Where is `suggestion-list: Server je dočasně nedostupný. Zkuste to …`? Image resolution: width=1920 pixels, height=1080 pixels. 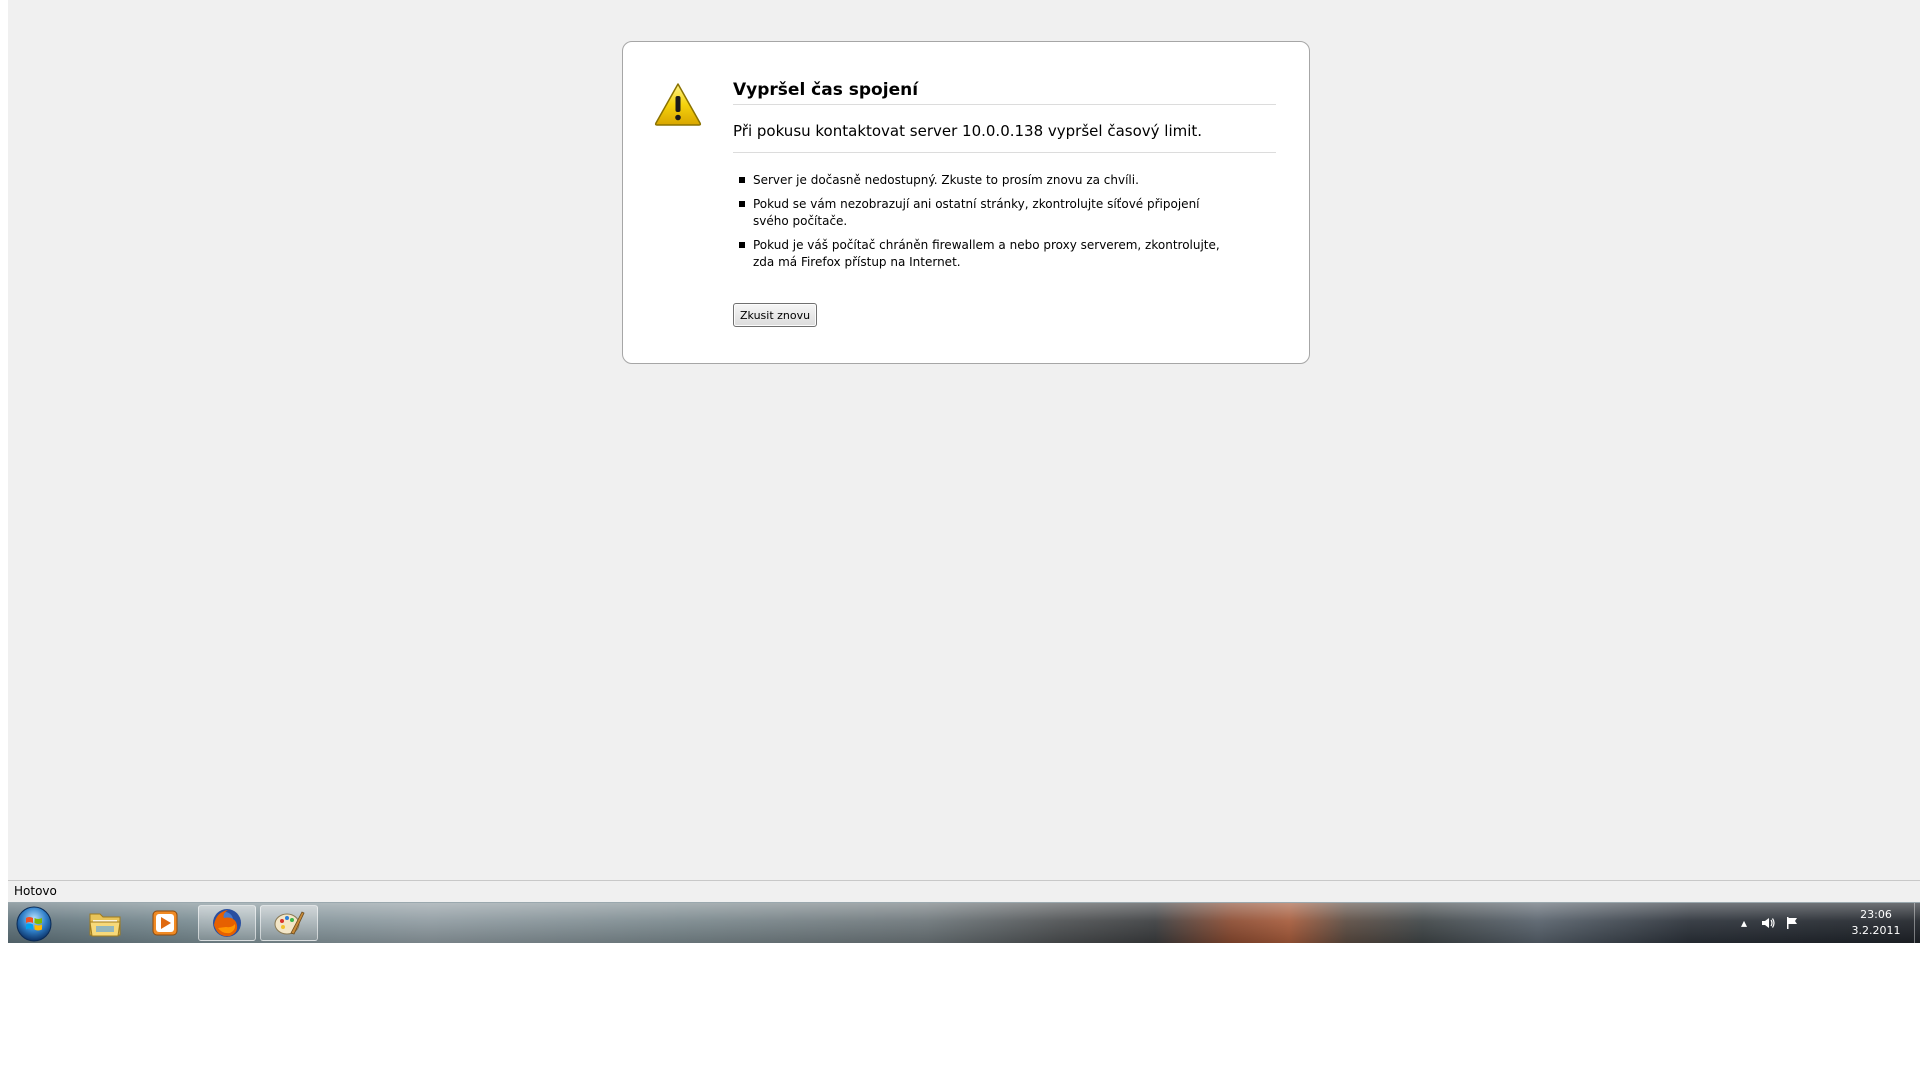 suggestion-list: Server je dočasně nedostupný. Zkuste to … is located at coordinates (983, 225).